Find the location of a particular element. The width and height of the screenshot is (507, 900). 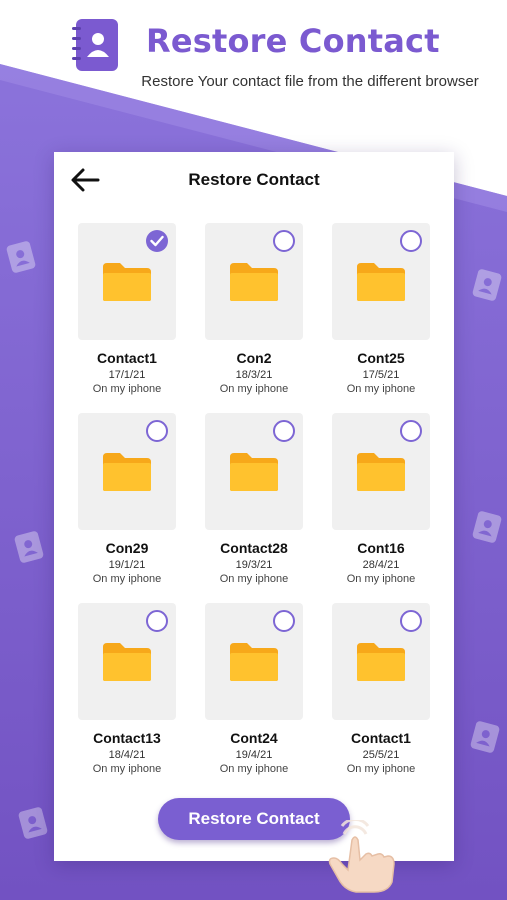

selected-checkmark-icon is located at coordinates (157, 241).